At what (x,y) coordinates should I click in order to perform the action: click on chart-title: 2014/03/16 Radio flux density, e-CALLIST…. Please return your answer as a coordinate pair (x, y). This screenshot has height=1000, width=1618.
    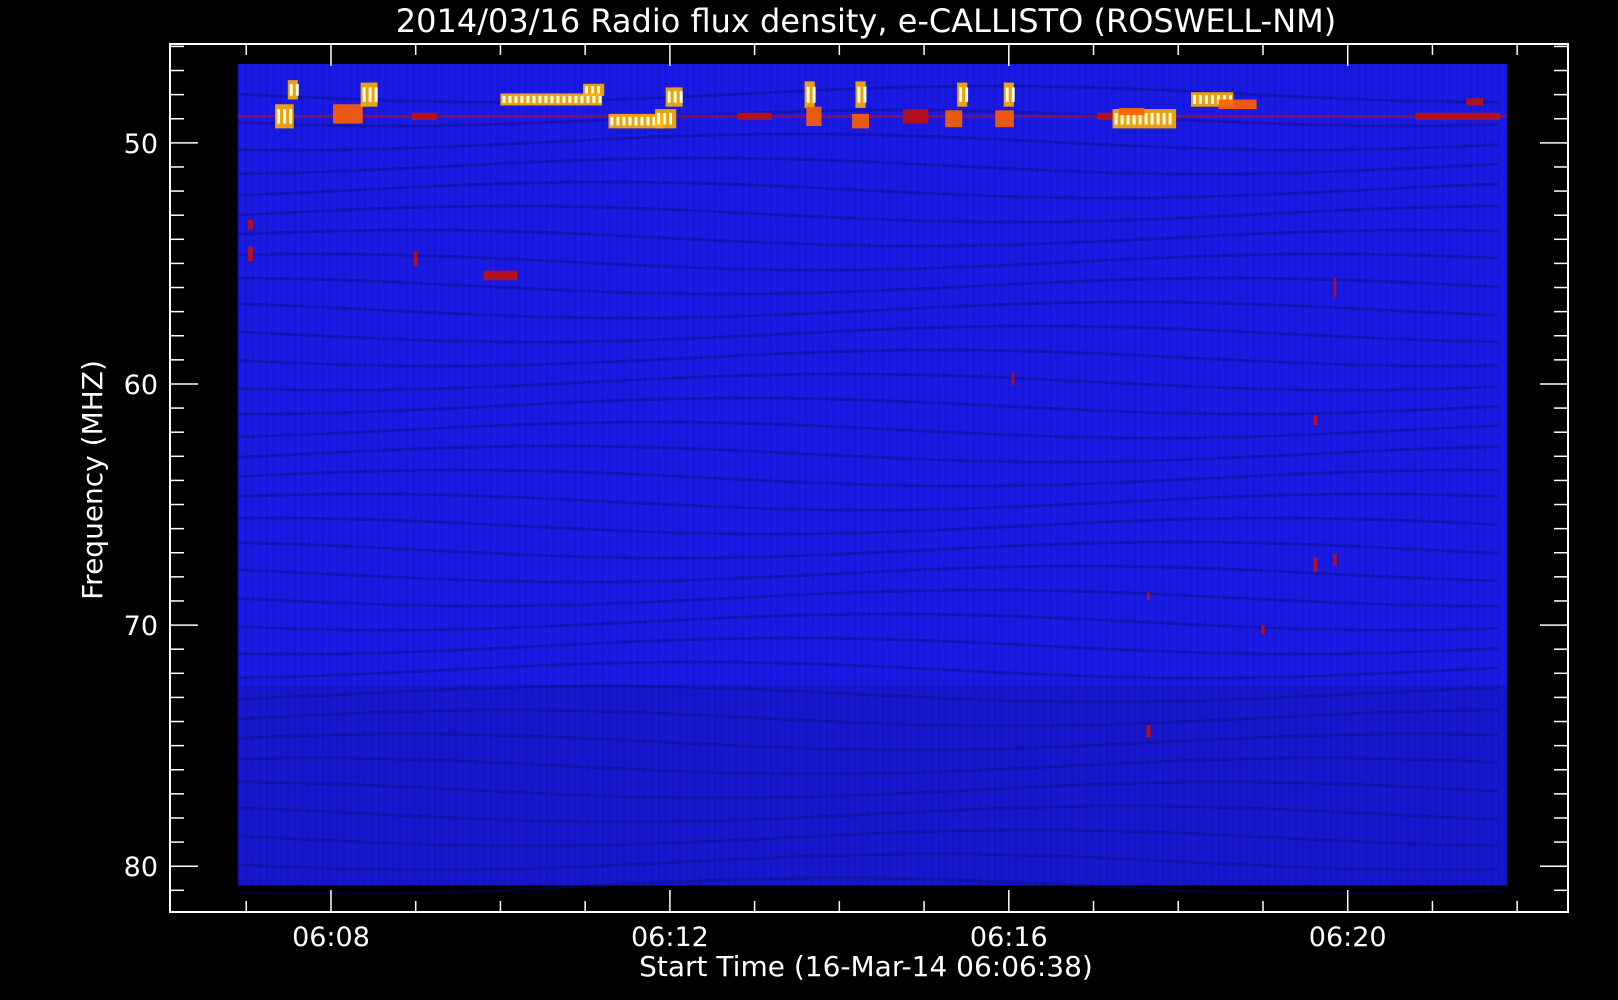
    Looking at the image, I should click on (866, 21).